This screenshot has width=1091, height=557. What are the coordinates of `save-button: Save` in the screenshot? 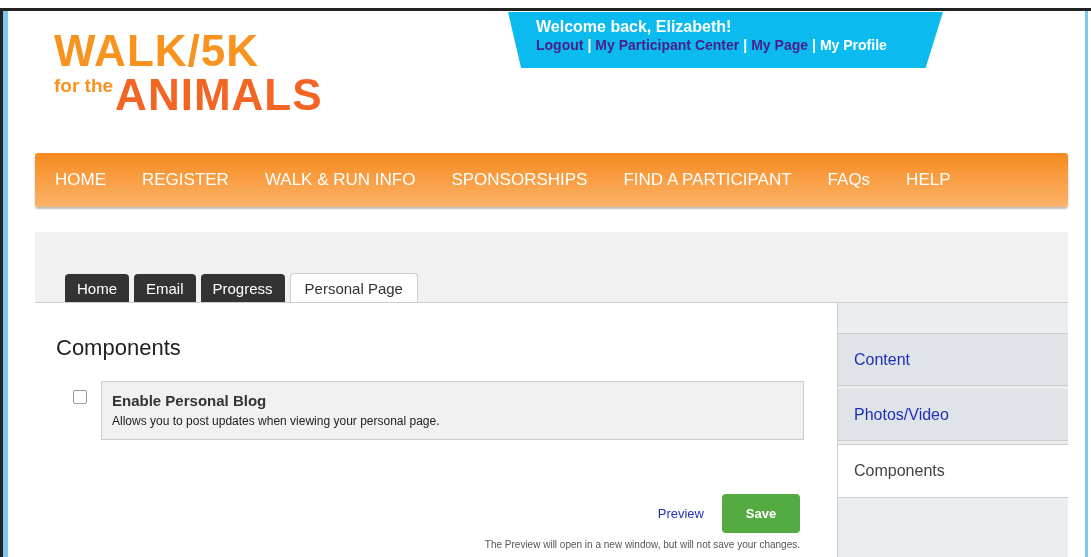 It's located at (761, 513).